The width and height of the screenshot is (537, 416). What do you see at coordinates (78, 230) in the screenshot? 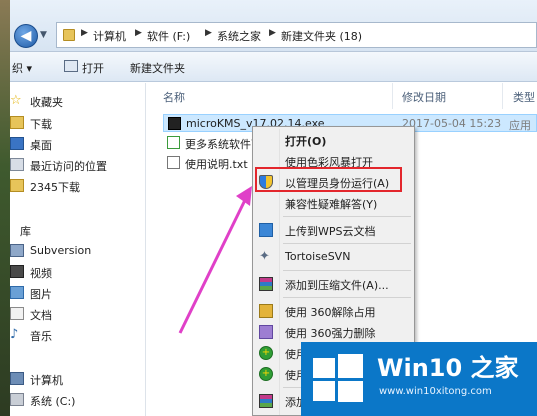
I see `nav-libraries: 库` at bounding box center [78, 230].